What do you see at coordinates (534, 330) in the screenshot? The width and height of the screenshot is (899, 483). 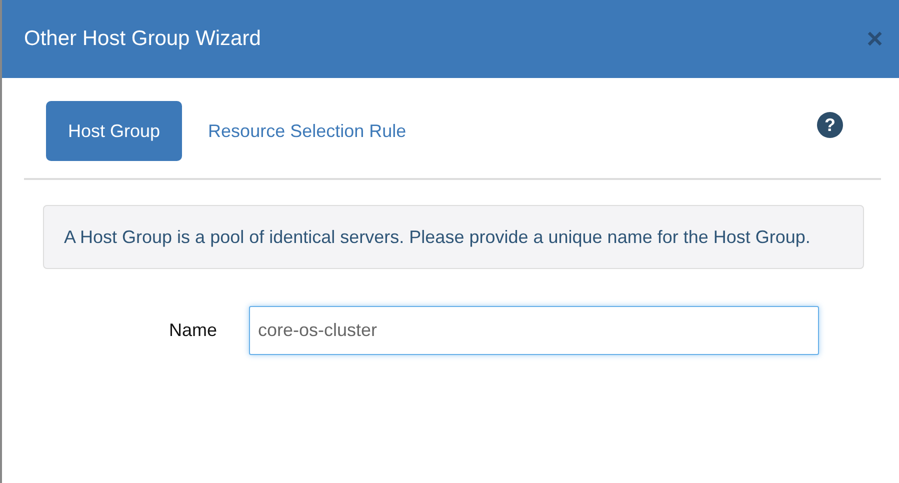 I see `name-field: core-os-cluster` at bounding box center [534, 330].